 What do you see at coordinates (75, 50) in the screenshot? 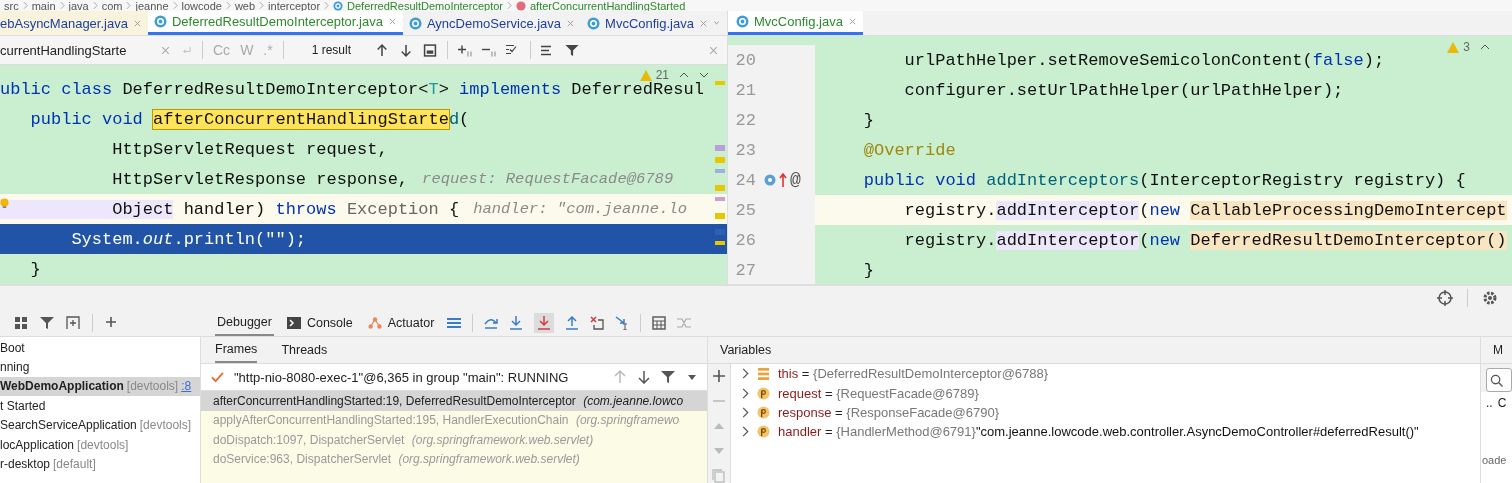
I see `search-field: currentHandlingStarte` at bounding box center [75, 50].